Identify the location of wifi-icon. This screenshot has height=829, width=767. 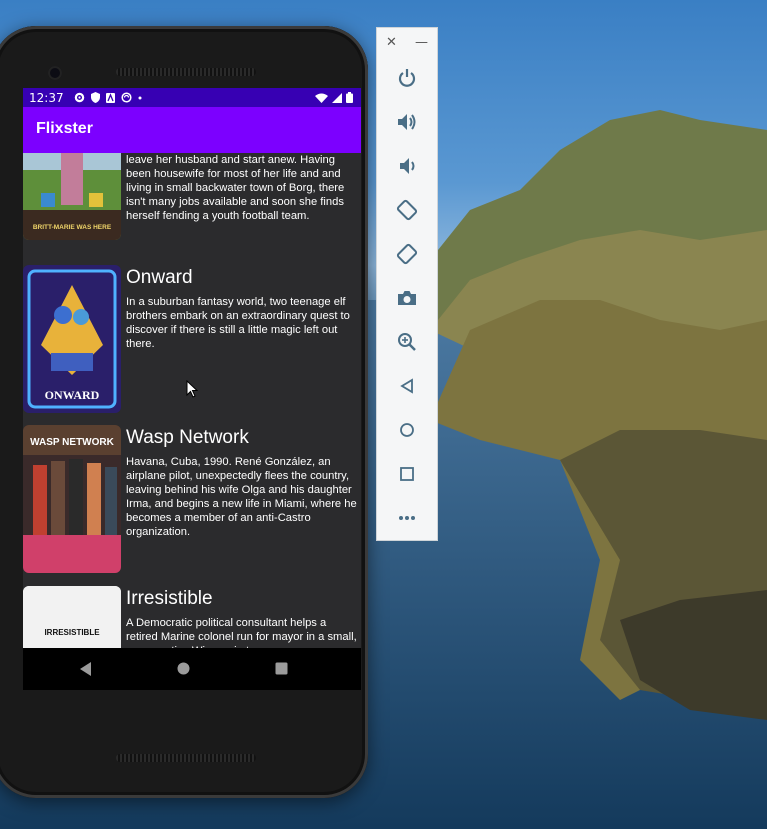
(321, 98).